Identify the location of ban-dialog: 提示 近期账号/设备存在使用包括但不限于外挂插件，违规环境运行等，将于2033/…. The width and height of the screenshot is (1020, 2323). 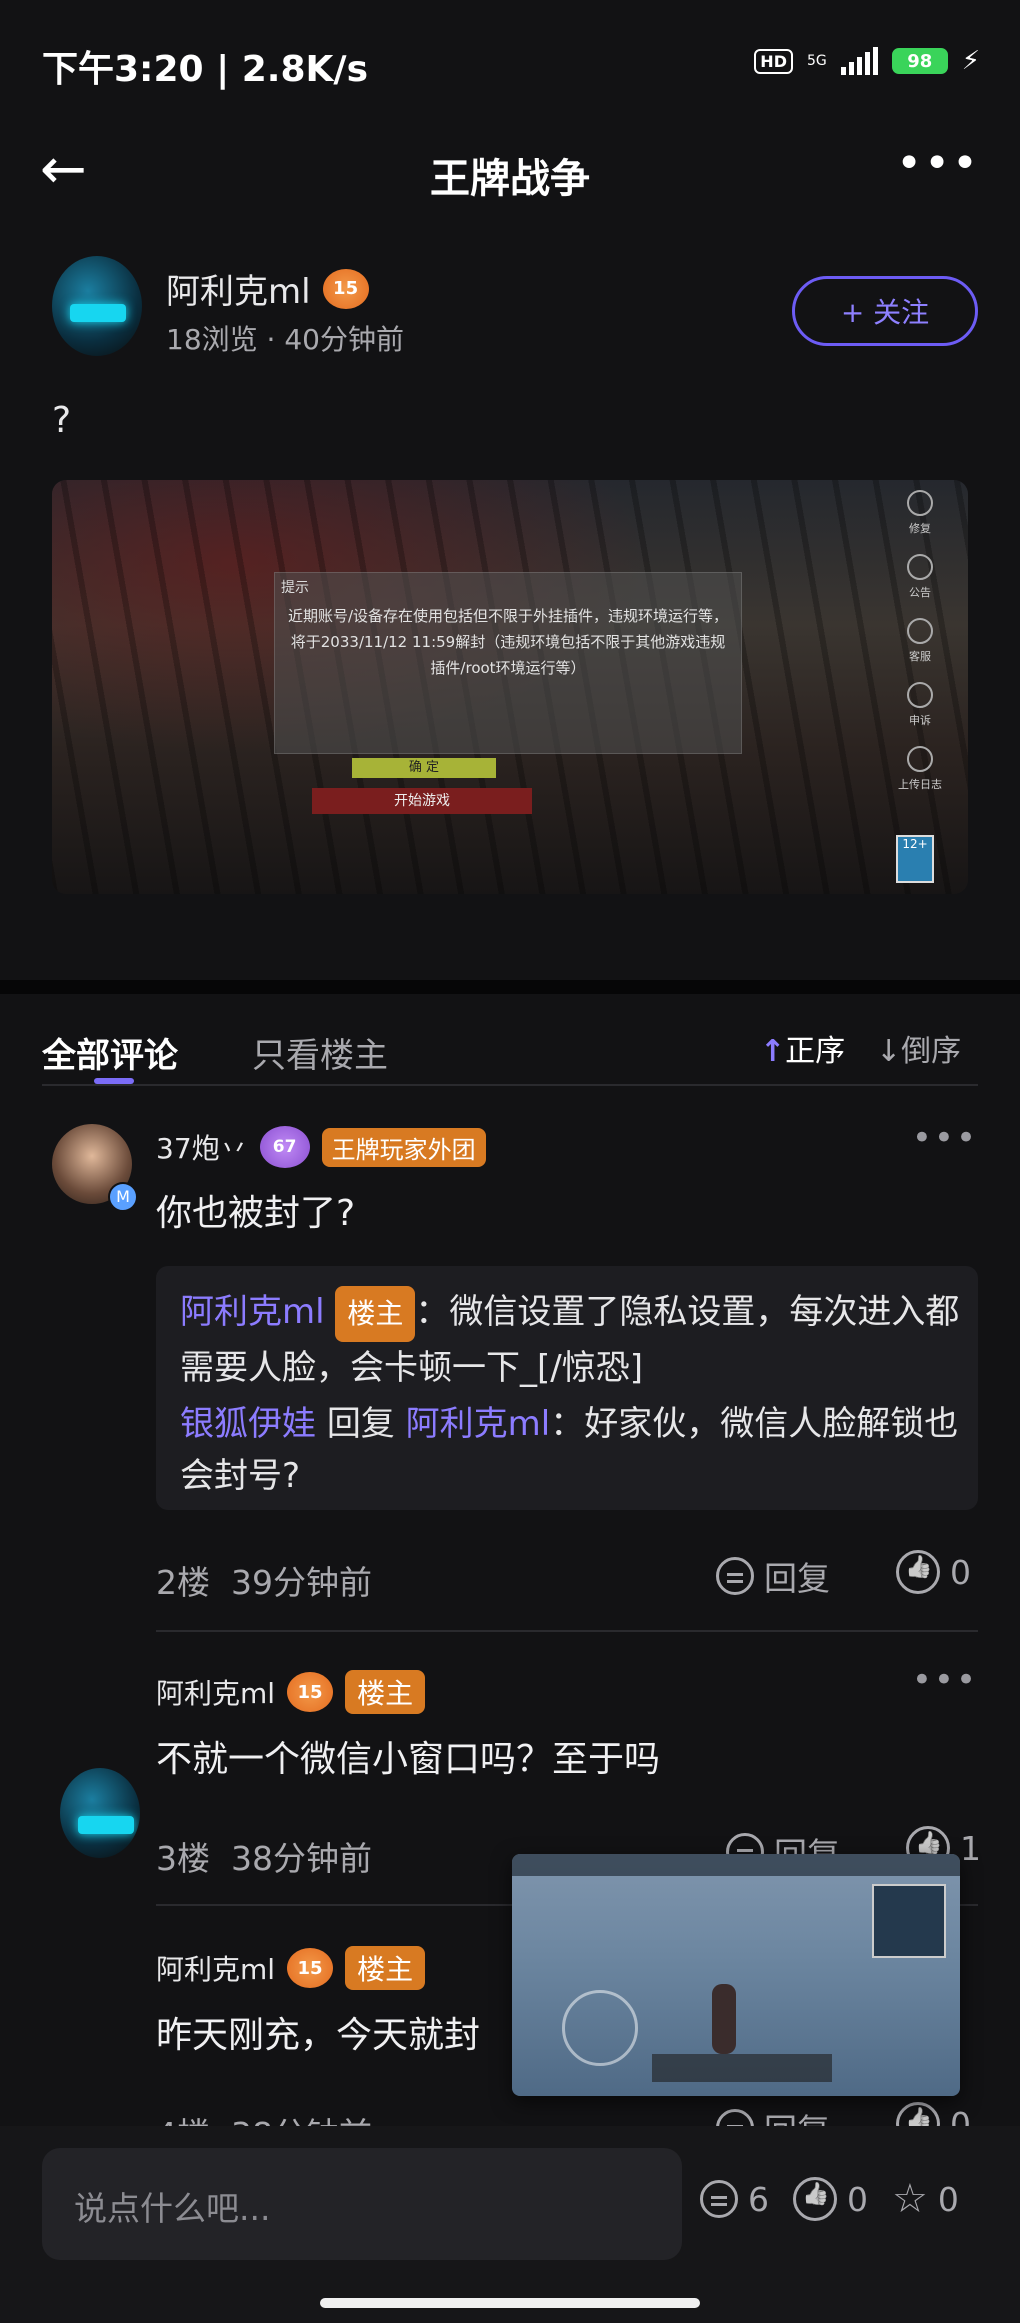
(508, 663).